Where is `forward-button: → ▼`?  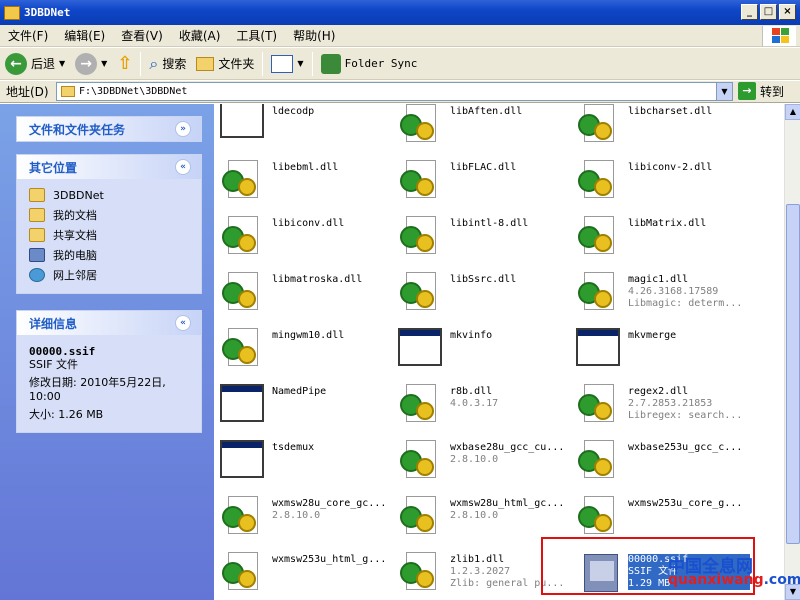
forward-button: → ▼ is located at coordinates (91, 64).